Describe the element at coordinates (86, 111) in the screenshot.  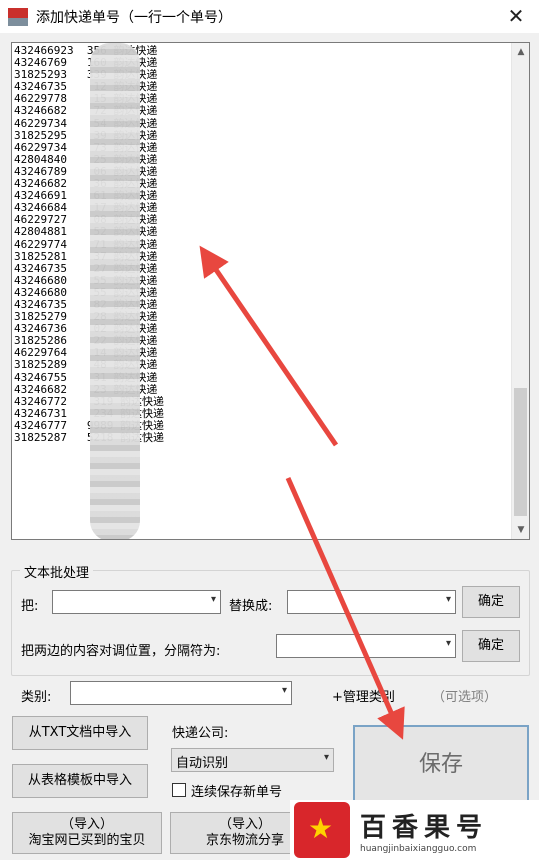
I see `tracking-line: 43246682 72 韵达快递` at that location.